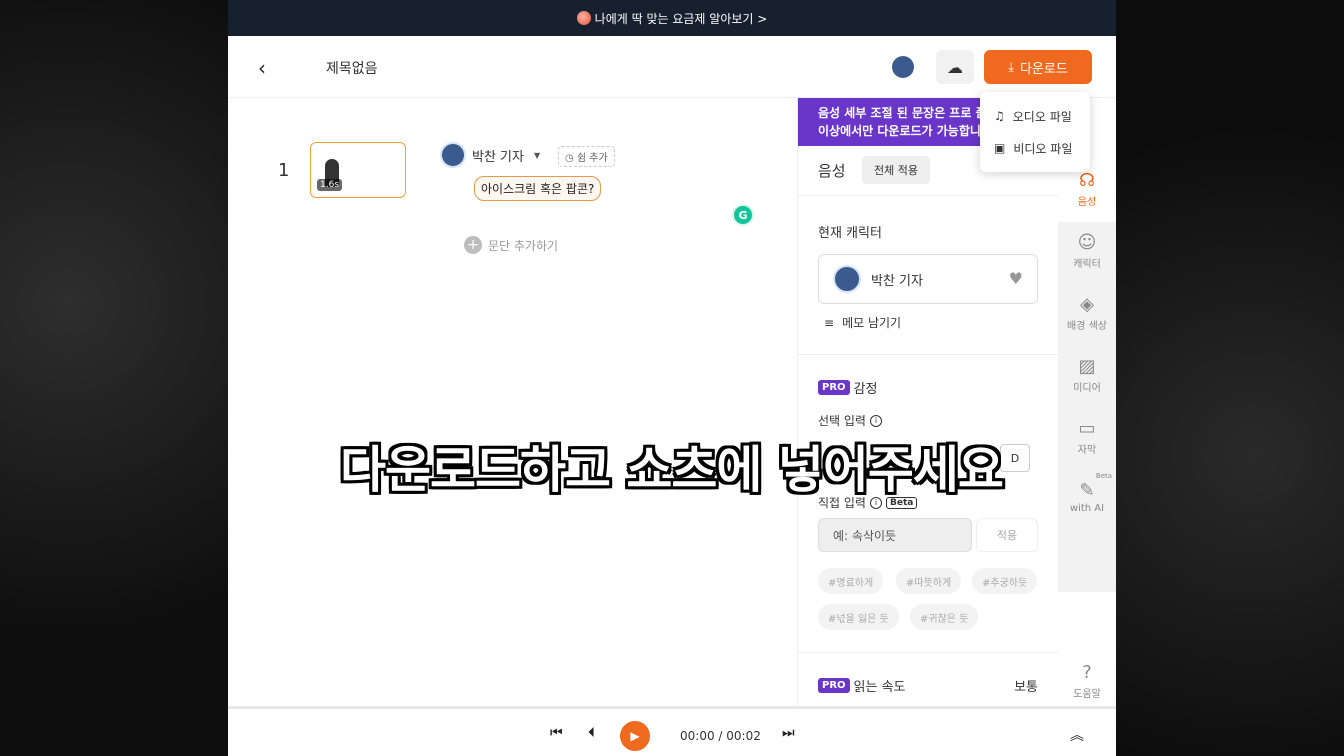 The width and height of the screenshot is (1344, 756). I want to click on rail-voice-label: 음성, so click(1087, 202).